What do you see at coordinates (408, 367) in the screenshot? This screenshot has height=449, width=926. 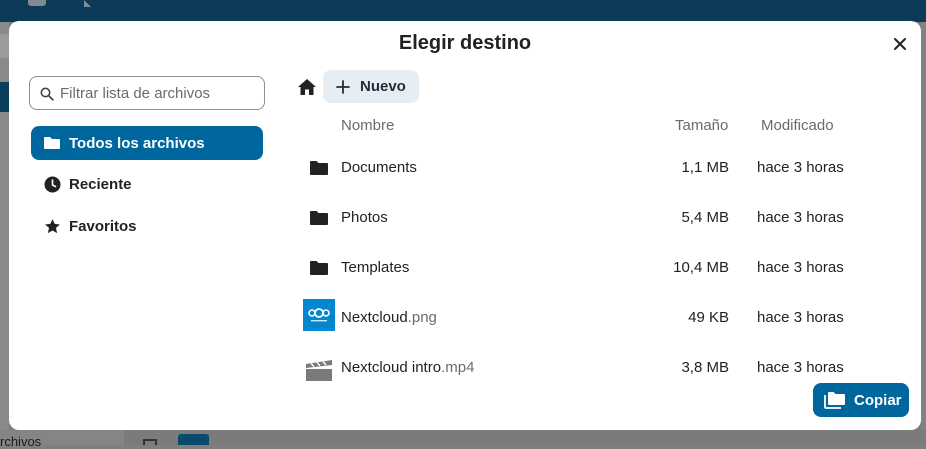 I see `file-name: Nextcloud intro.mp4` at bounding box center [408, 367].